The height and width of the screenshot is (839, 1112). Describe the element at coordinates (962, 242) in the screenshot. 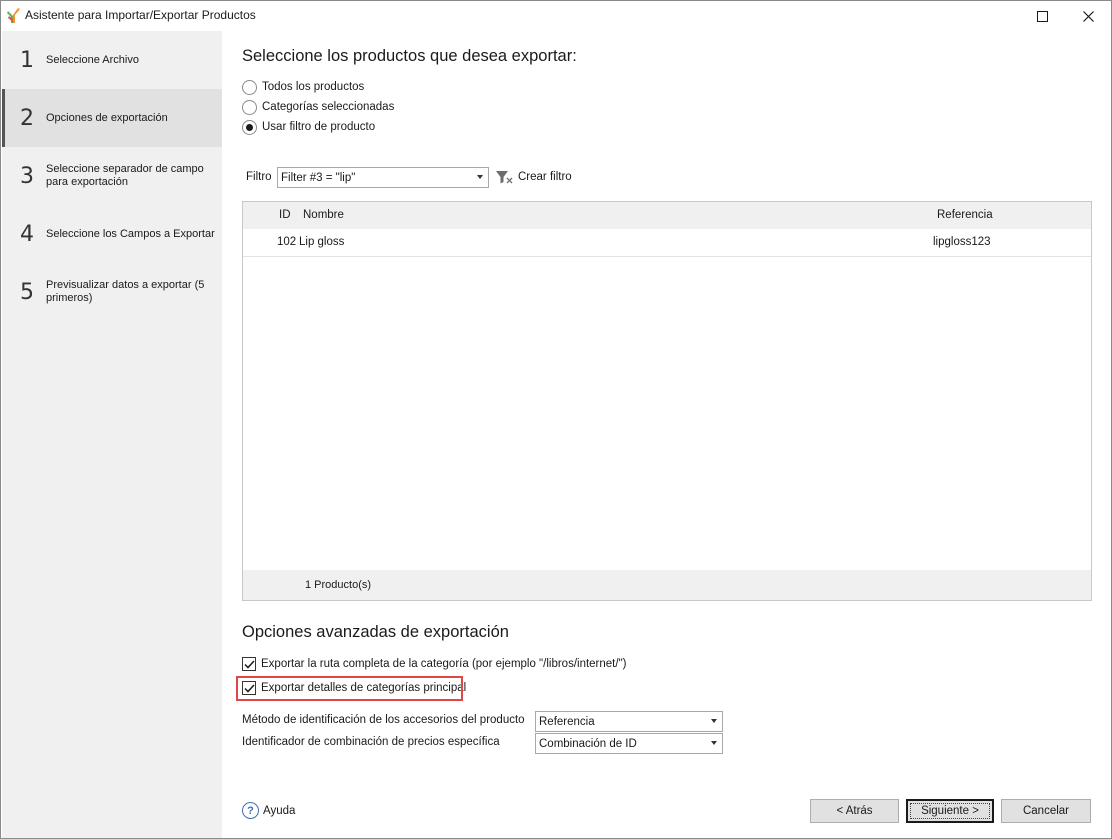

I see `cell-reference: lipgloss123` at that location.